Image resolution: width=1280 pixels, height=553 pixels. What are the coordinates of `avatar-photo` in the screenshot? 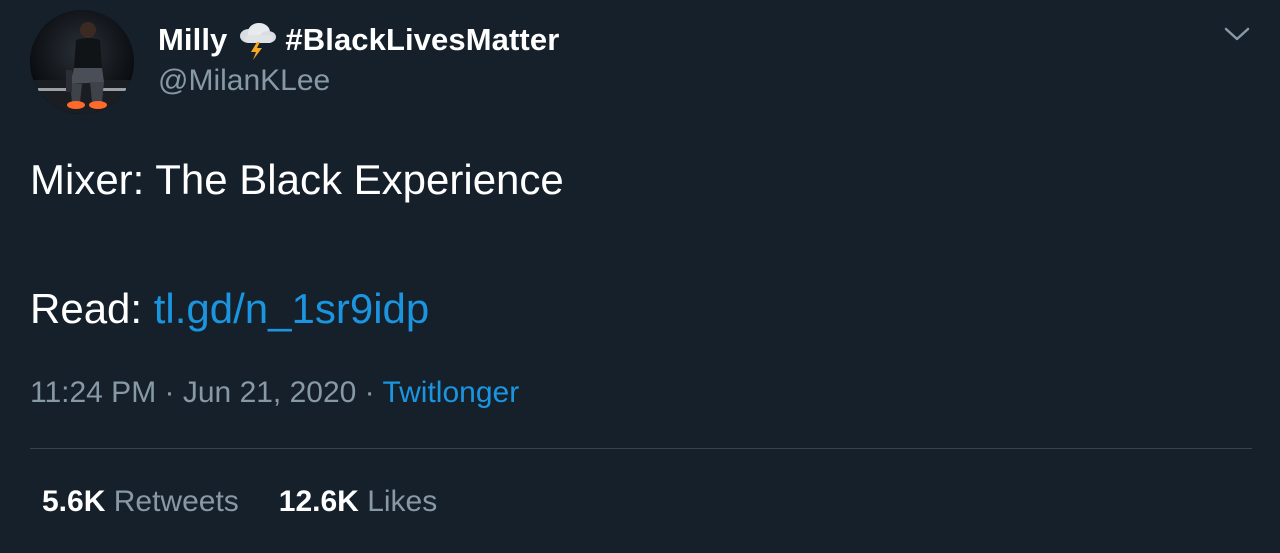 It's located at (82, 62).